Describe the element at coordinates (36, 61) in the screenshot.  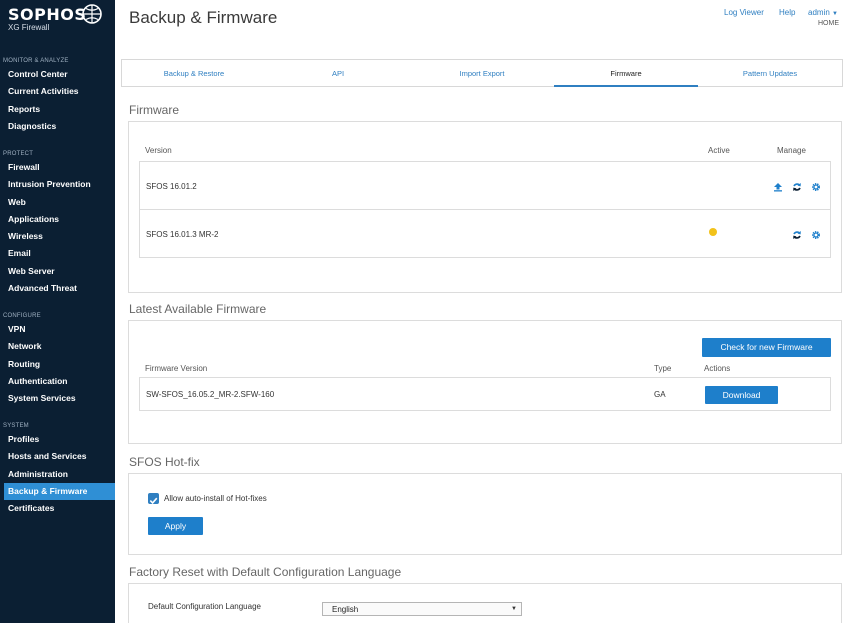
I see `nav-heading: MONITOR & ANALYZE` at that location.